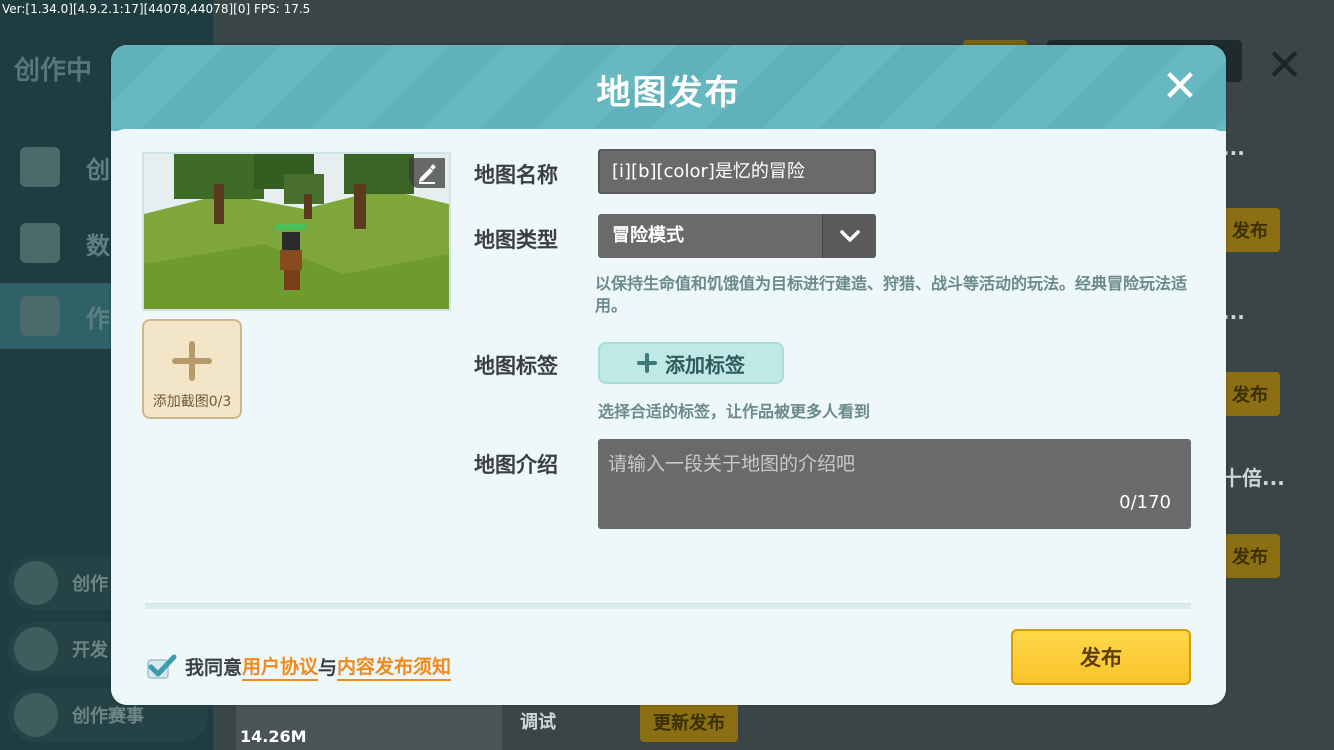  I want to click on map-type-select: 冒险模式, so click(737, 236).